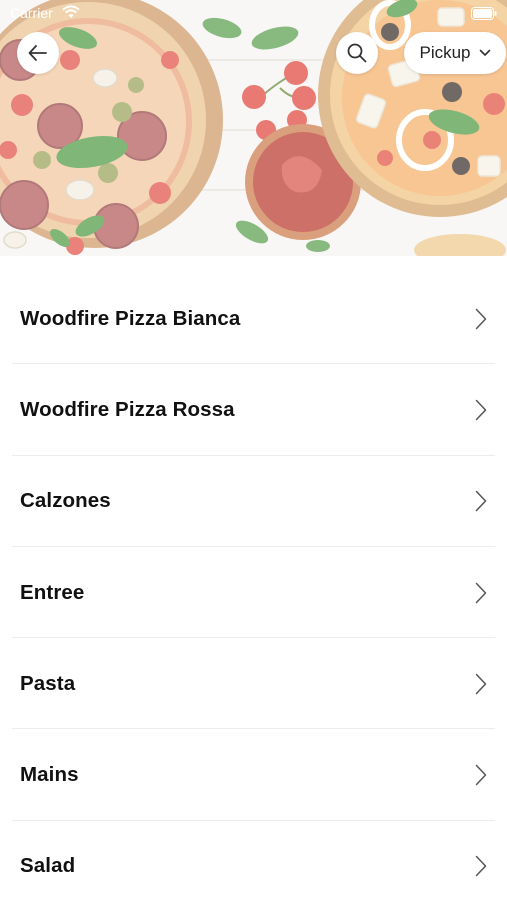 This screenshot has width=507, height=912. What do you see at coordinates (71, 11) in the screenshot?
I see `wifi-icon` at bounding box center [71, 11].